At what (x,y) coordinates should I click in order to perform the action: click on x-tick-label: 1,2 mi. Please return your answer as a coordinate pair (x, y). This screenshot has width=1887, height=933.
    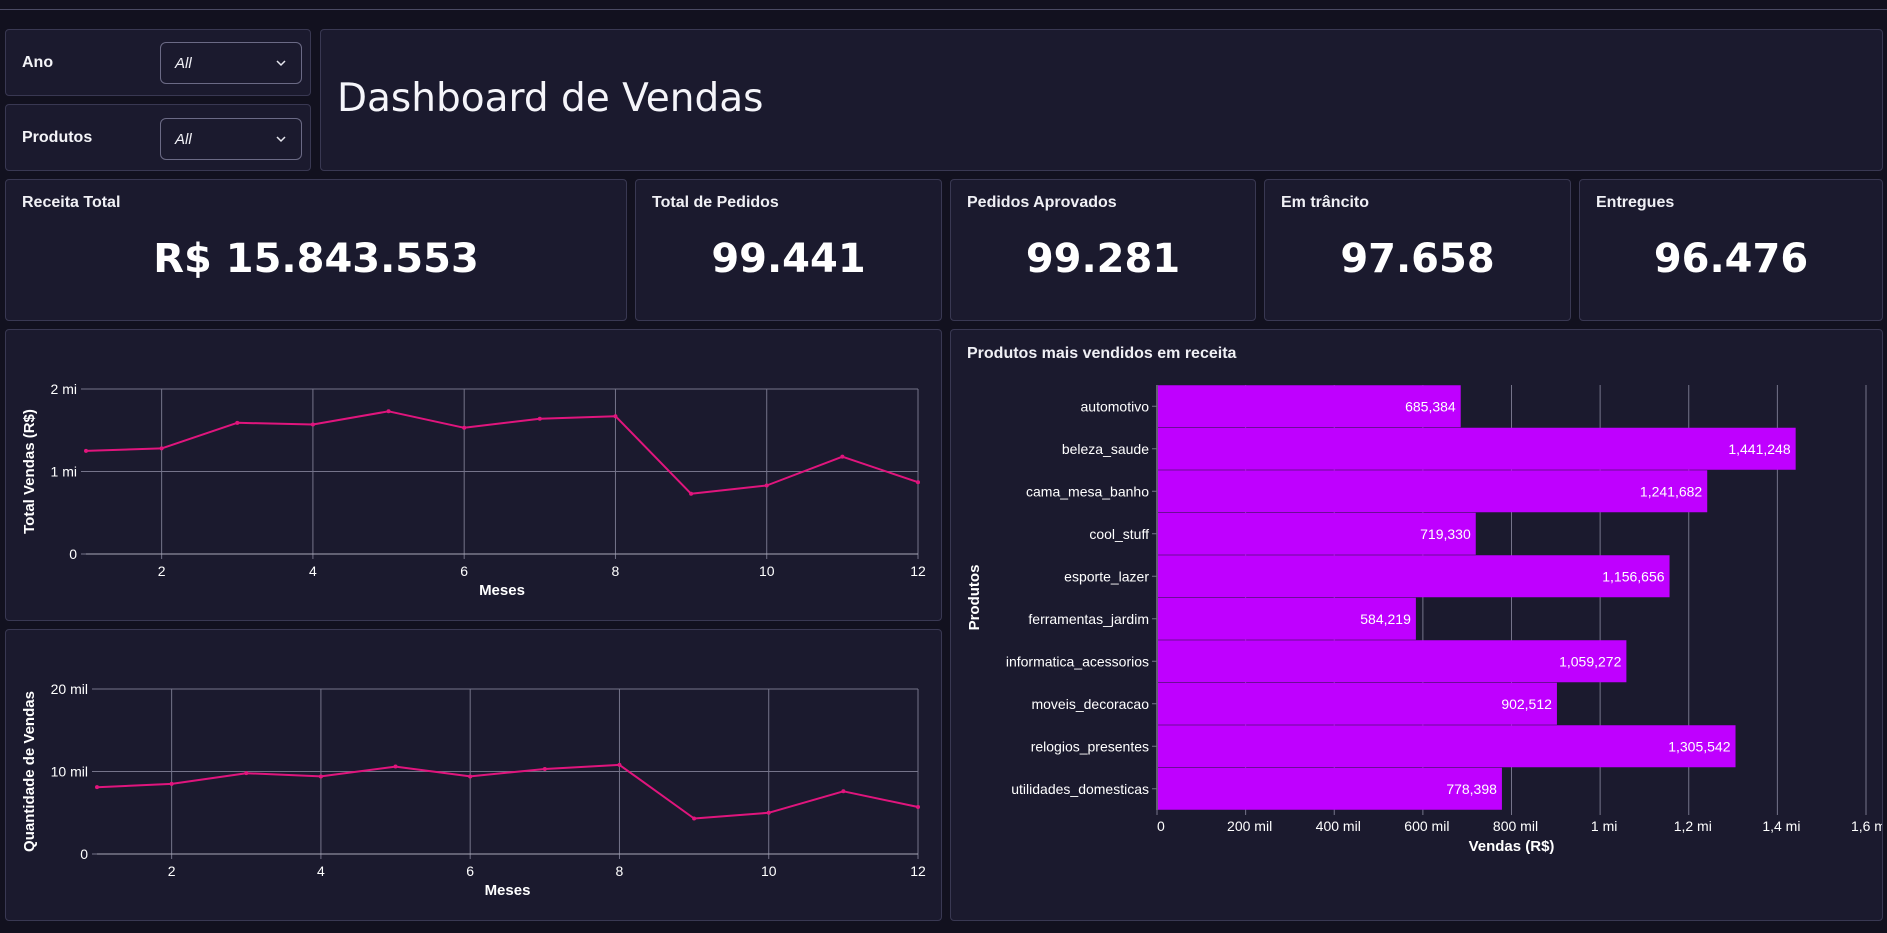
    Looking at the image, I should click on (1693, 826).